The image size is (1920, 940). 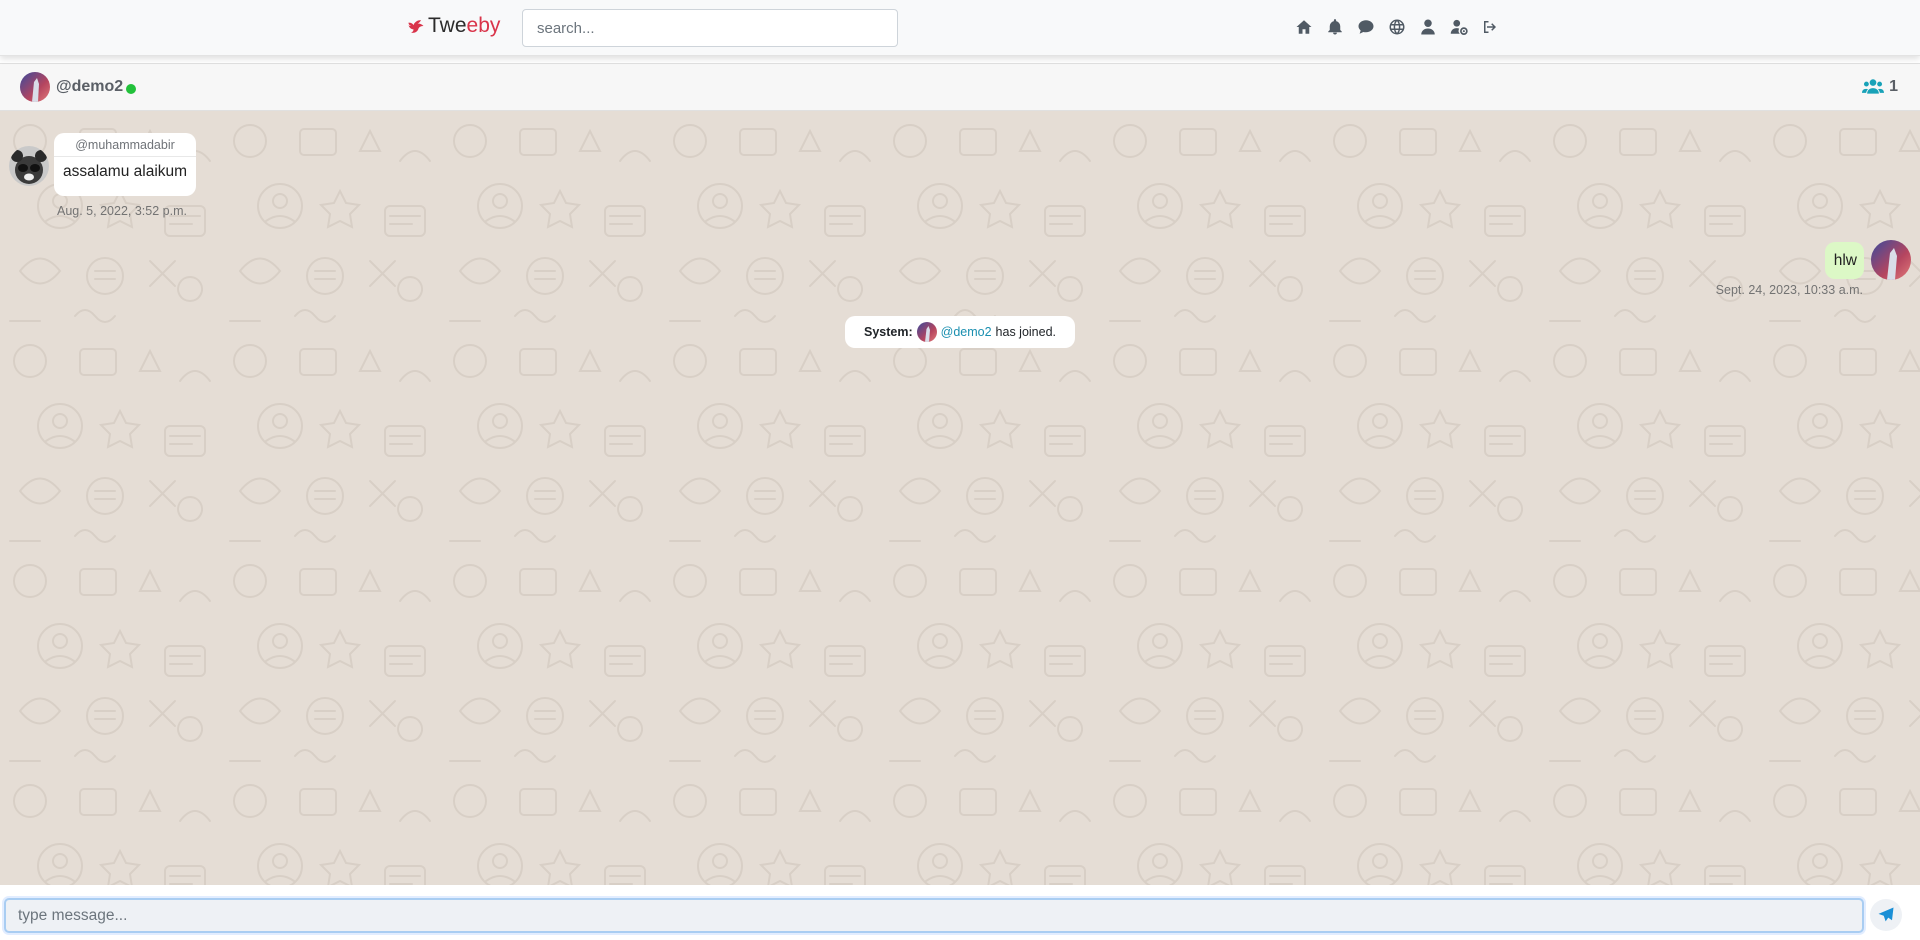 I want to click on online-status-dot, so click(x=131, y=89).